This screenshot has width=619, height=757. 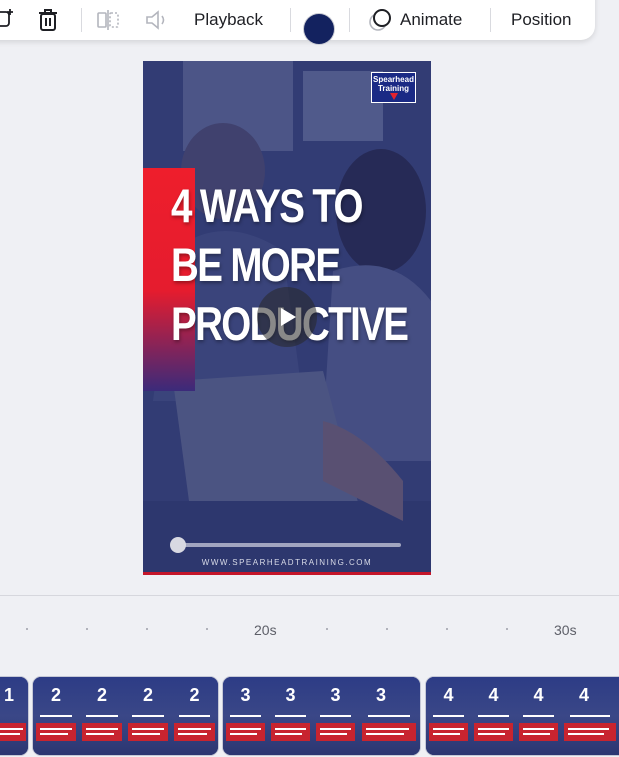 I want to click on timeline-divider, so click(x=309, y=595).